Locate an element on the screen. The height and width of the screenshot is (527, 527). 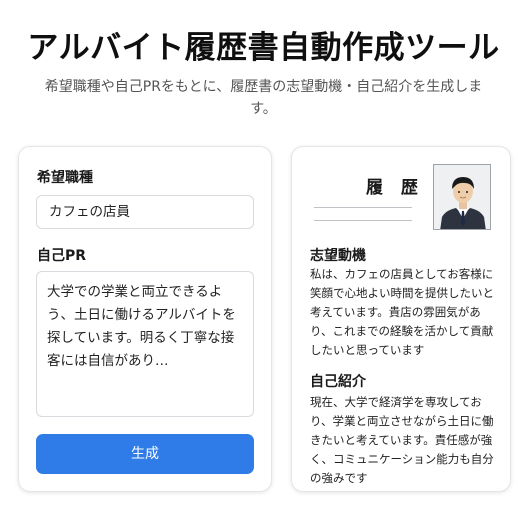
applicant-photo-icon is located at coordinates (462, 197).